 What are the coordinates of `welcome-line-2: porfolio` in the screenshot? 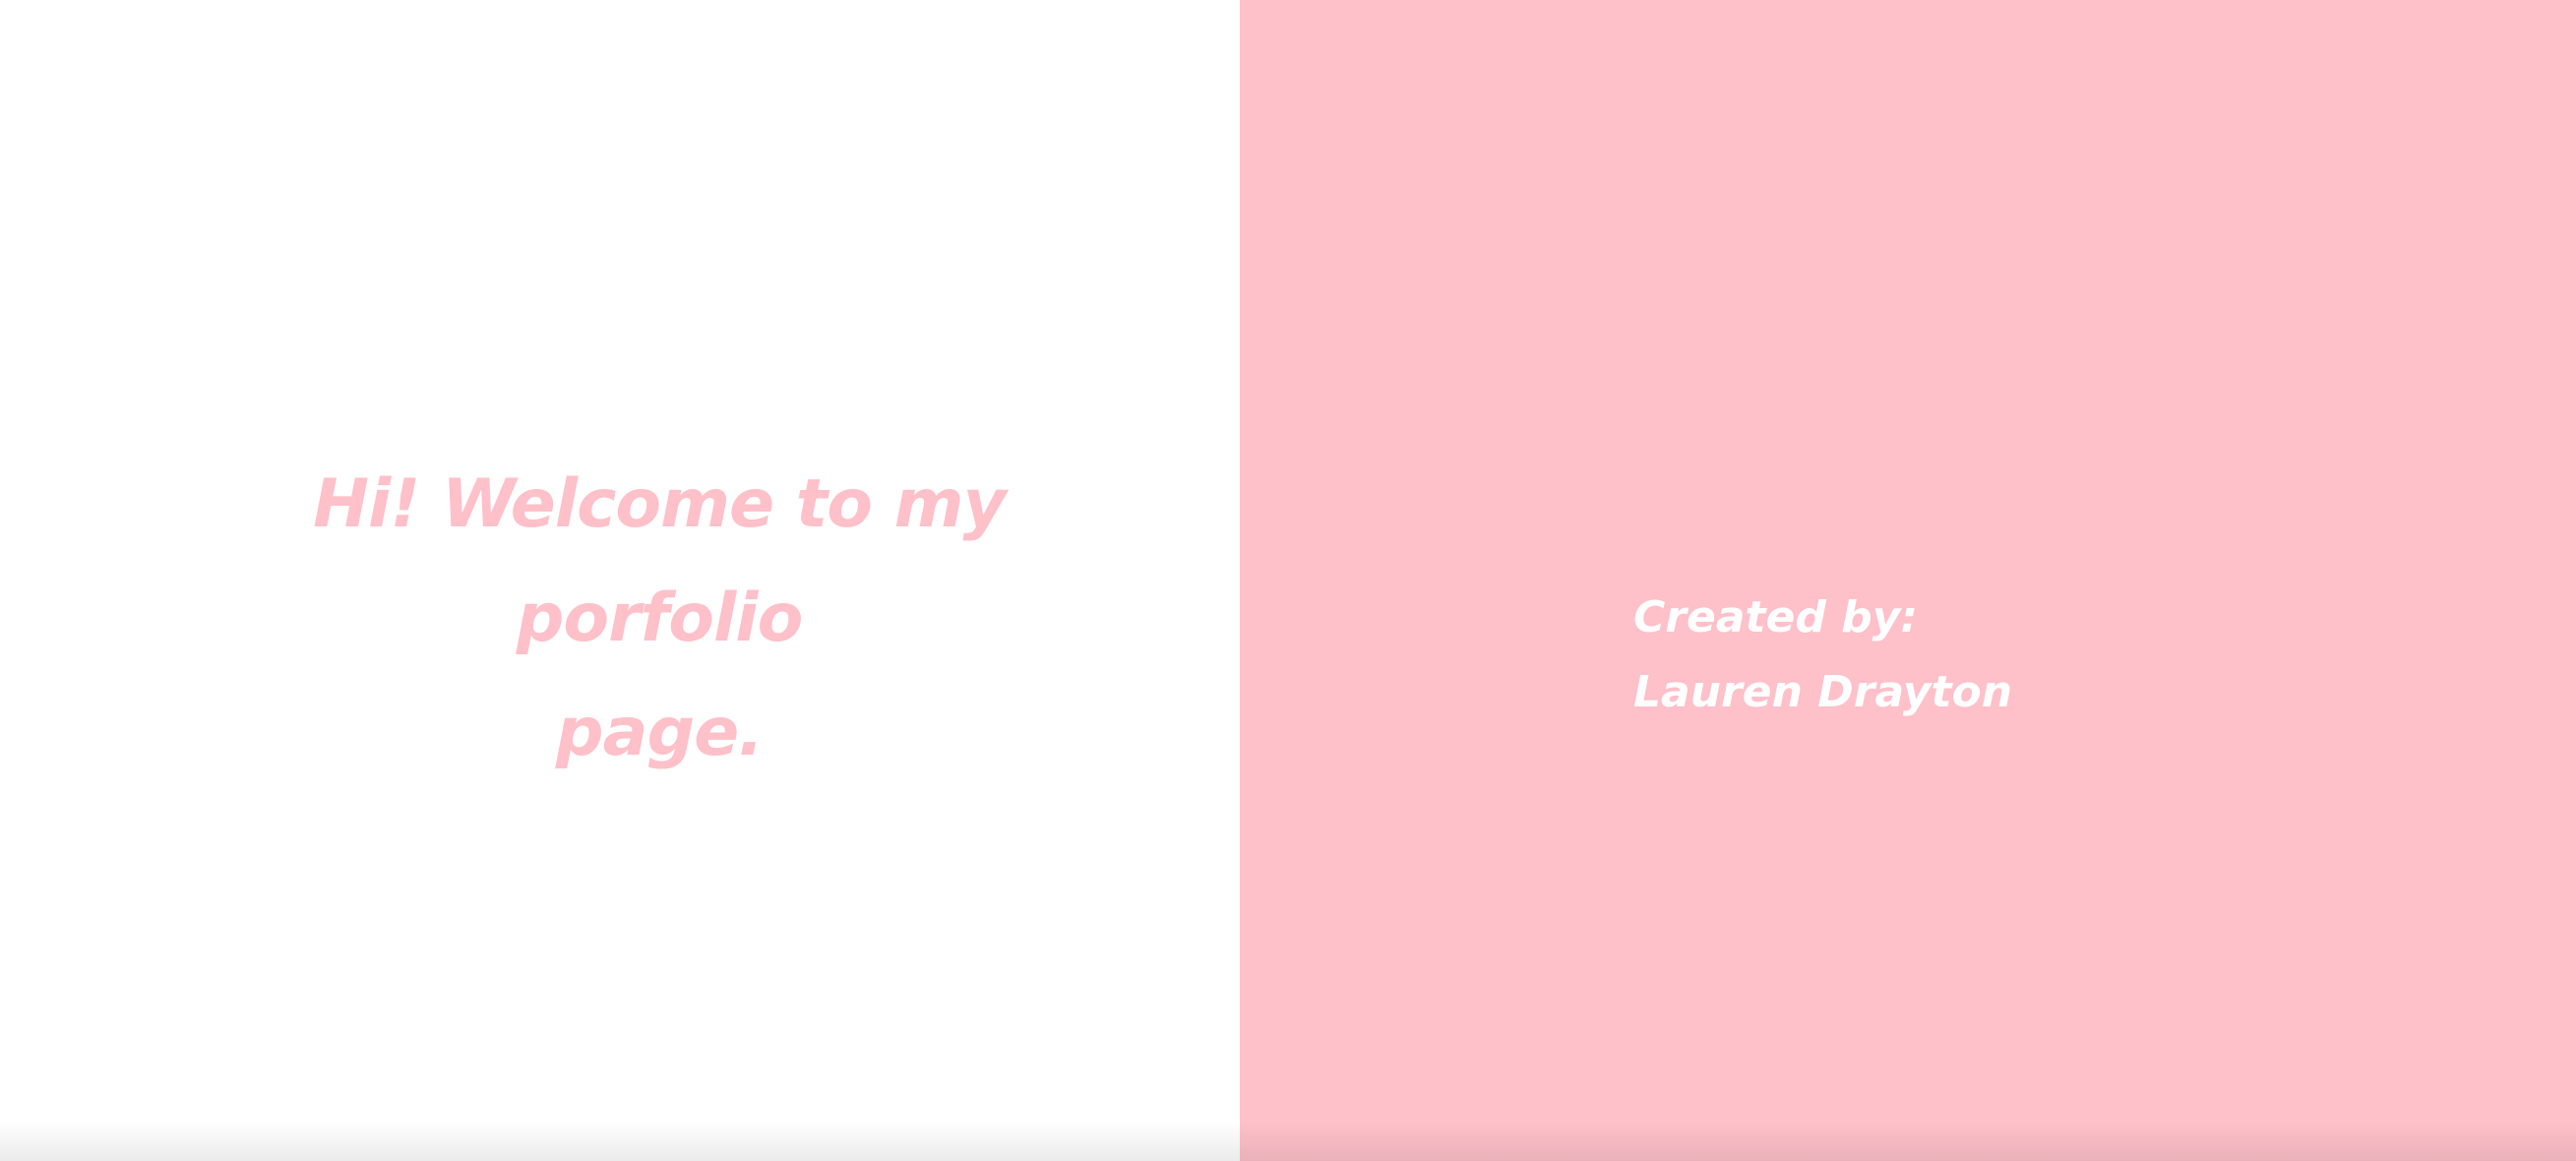 It's located at (660, 618).